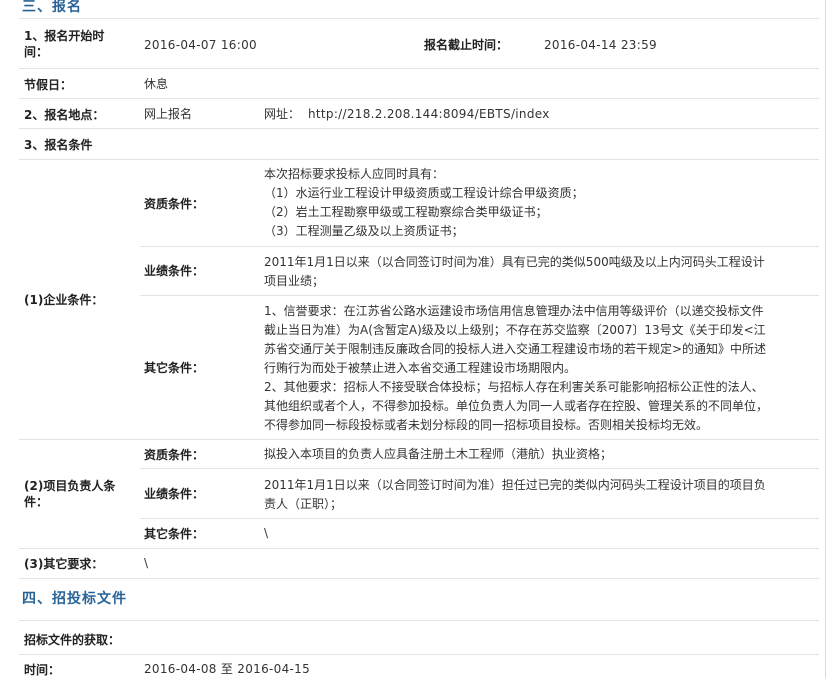  What do you see at coordinates (58, 145) in the screenshot?
I see `conditions-label: 3、报名条件` at bounding box center [58, 145].